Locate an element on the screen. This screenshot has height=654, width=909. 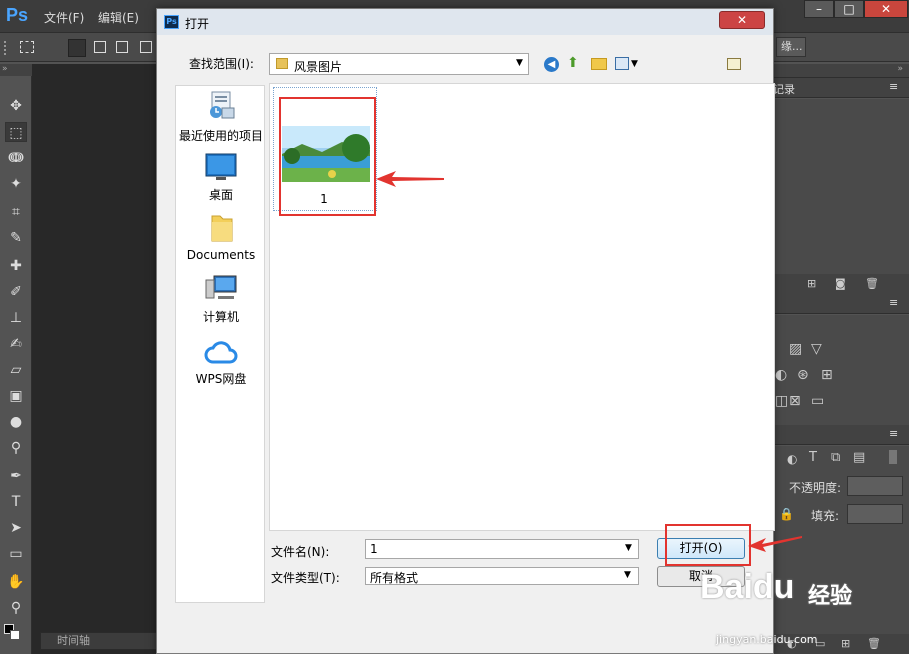
invert-icon: ◫ is located at coordinates (781, 401).